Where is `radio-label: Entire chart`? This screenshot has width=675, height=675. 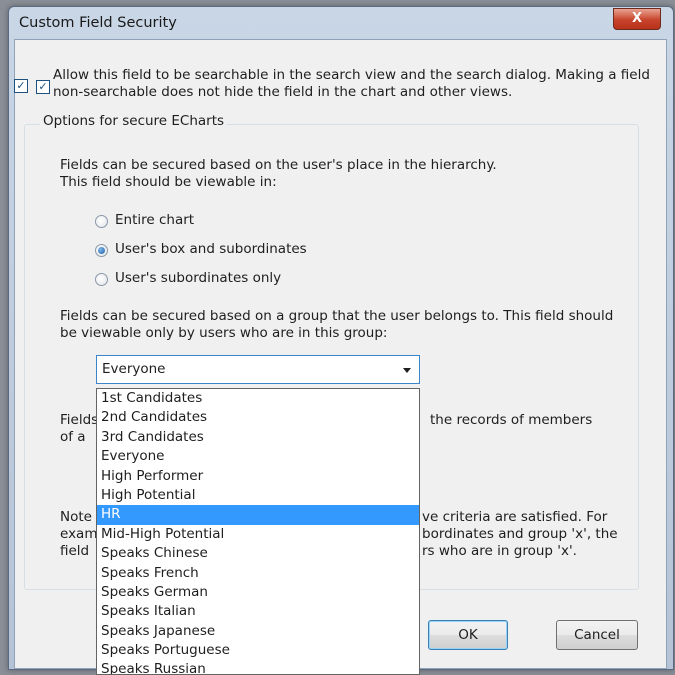 radio-label: Entire chart is located at coordinates (155, 220).